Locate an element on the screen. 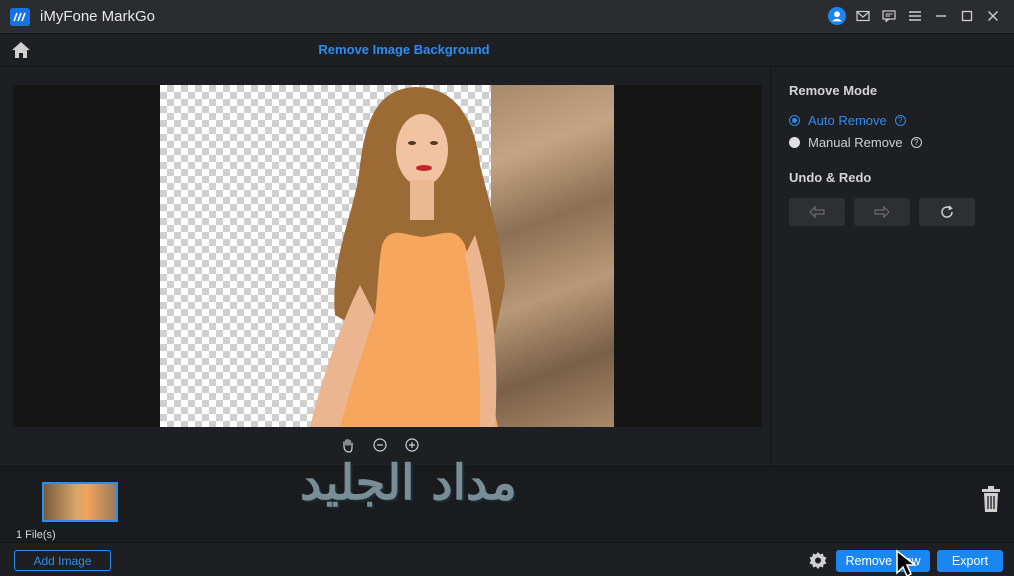  export-button: Export is located at coordinates (970, 561).